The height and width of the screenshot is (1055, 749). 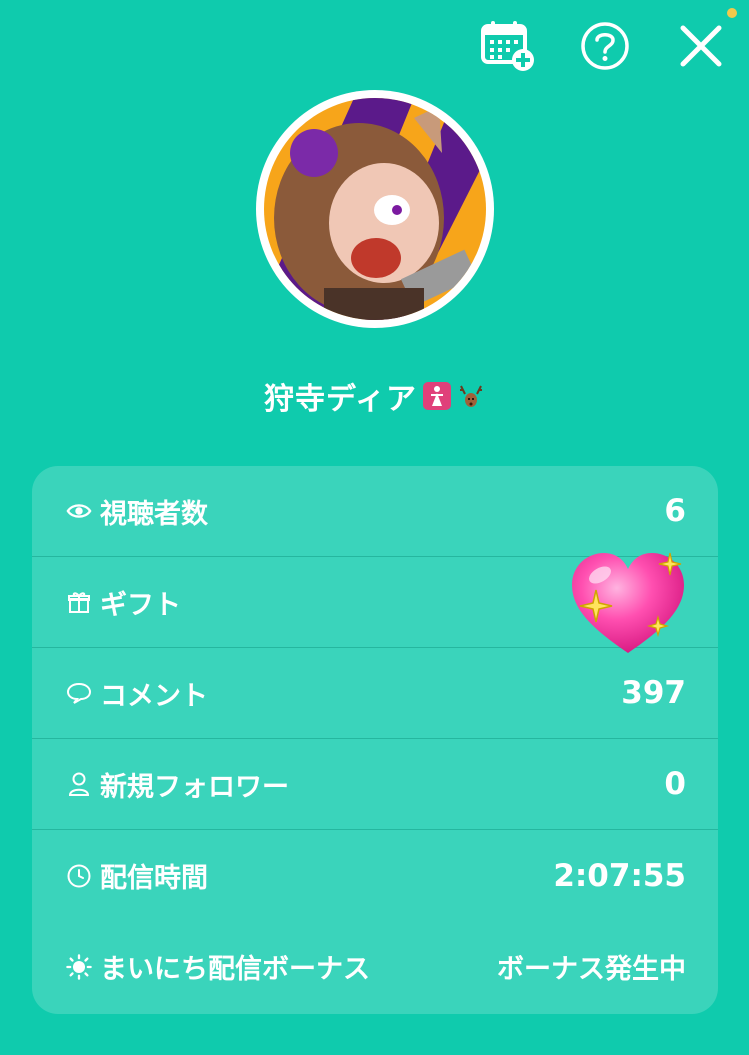 I want to click on top-toolbar, so click(x=605, y=46).